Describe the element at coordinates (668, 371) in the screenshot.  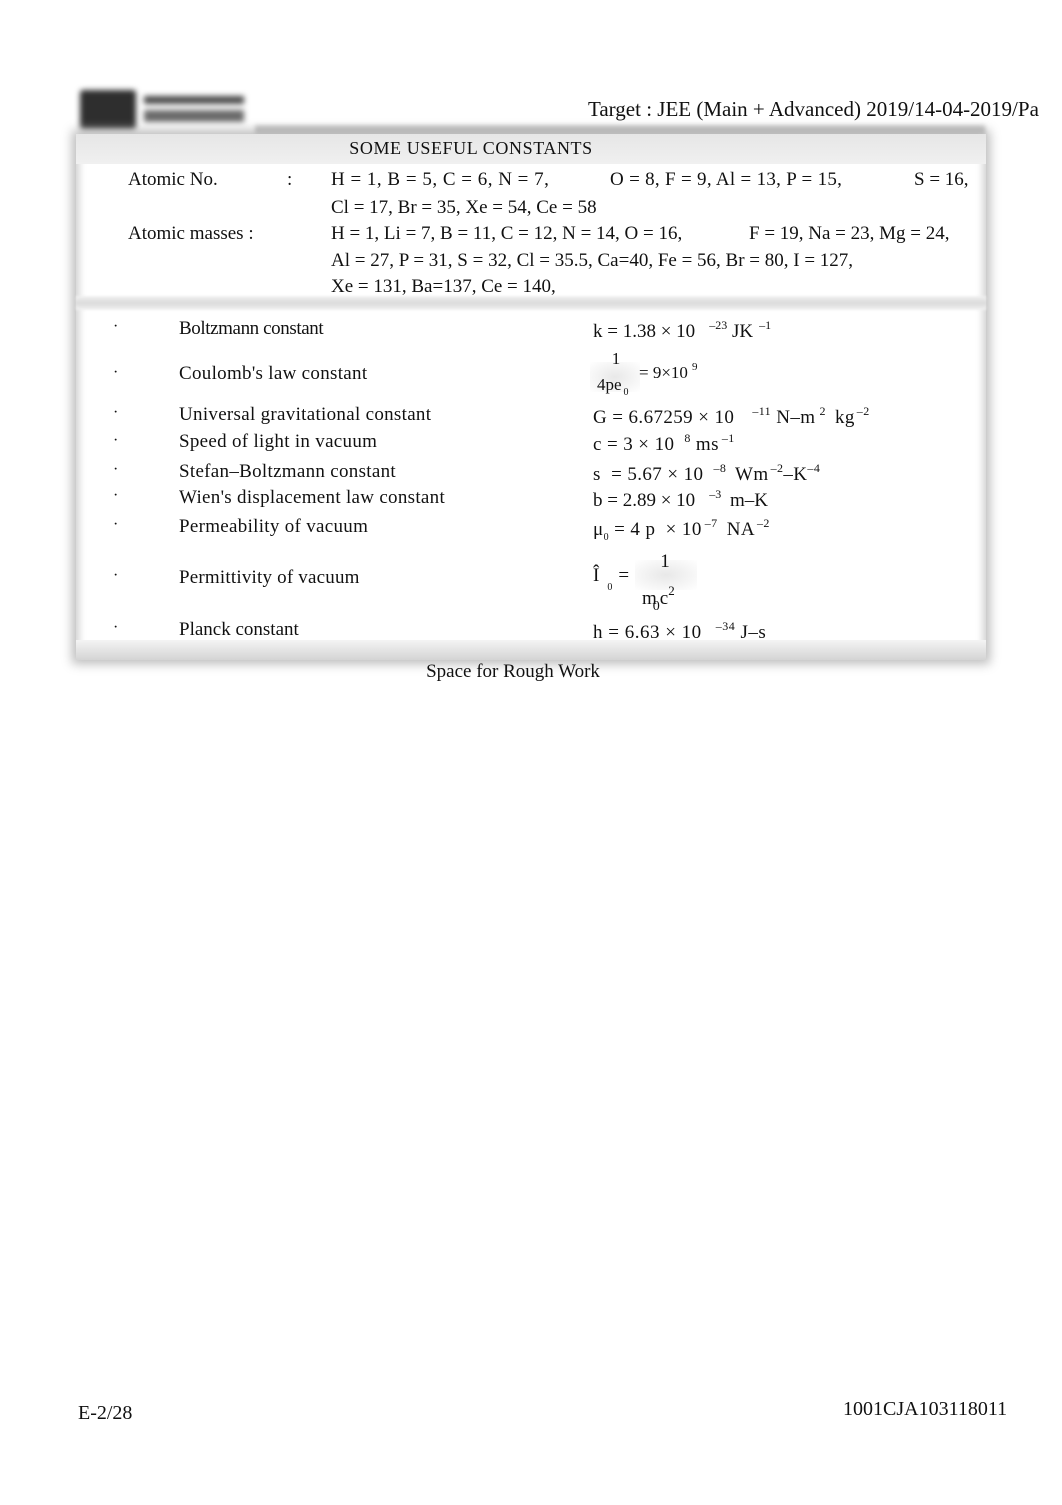
I see `constant-value: = 9×10 9` at that location.